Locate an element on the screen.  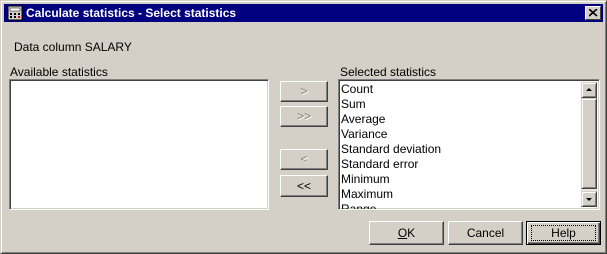
calculator-icon is located at coordinates (15, 13).